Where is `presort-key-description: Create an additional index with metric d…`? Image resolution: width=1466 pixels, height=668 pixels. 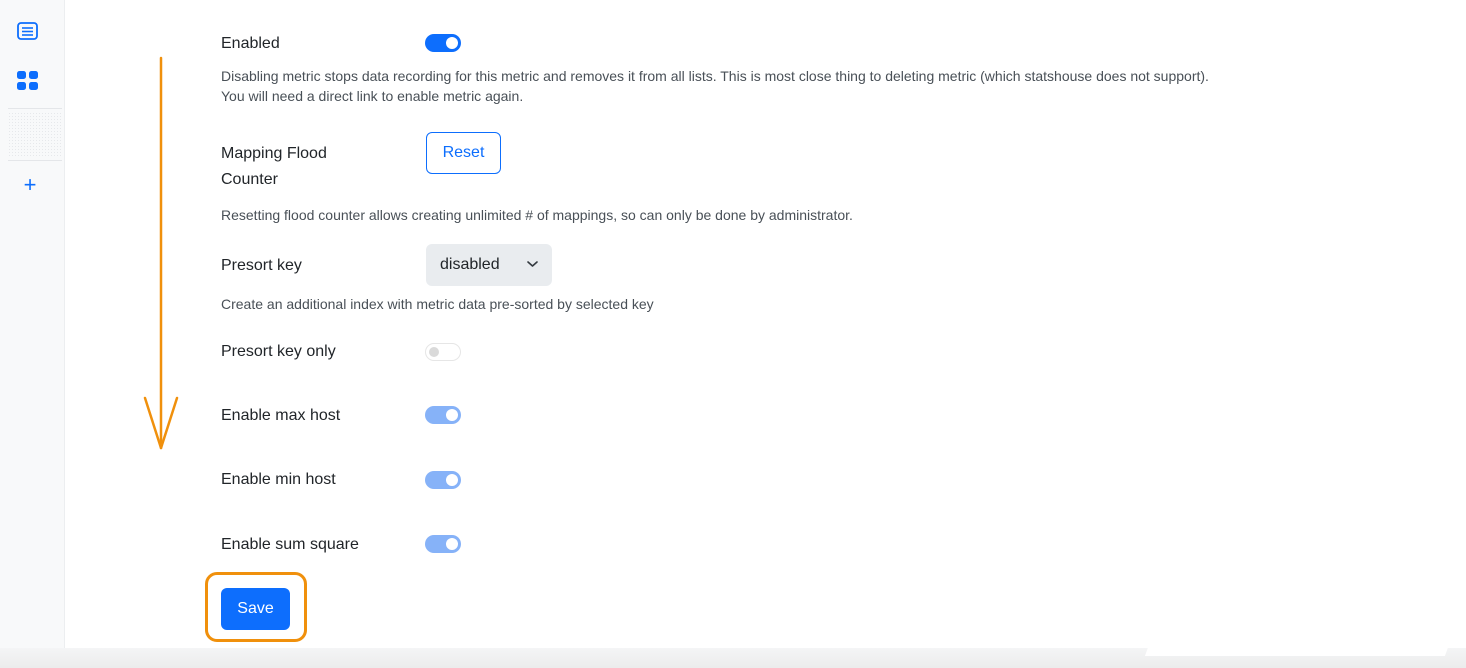 presort-key-description: Create an additional index with metric d… is located at coordinates (437, 304).